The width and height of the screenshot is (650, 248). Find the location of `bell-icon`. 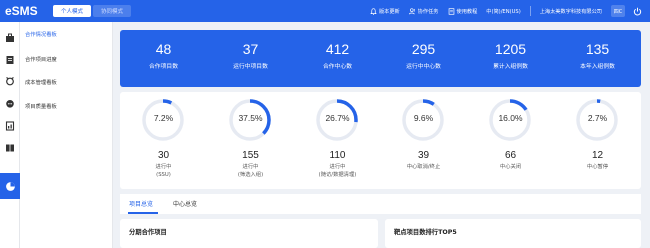

bell-icon is located at coordinates (373, 11).